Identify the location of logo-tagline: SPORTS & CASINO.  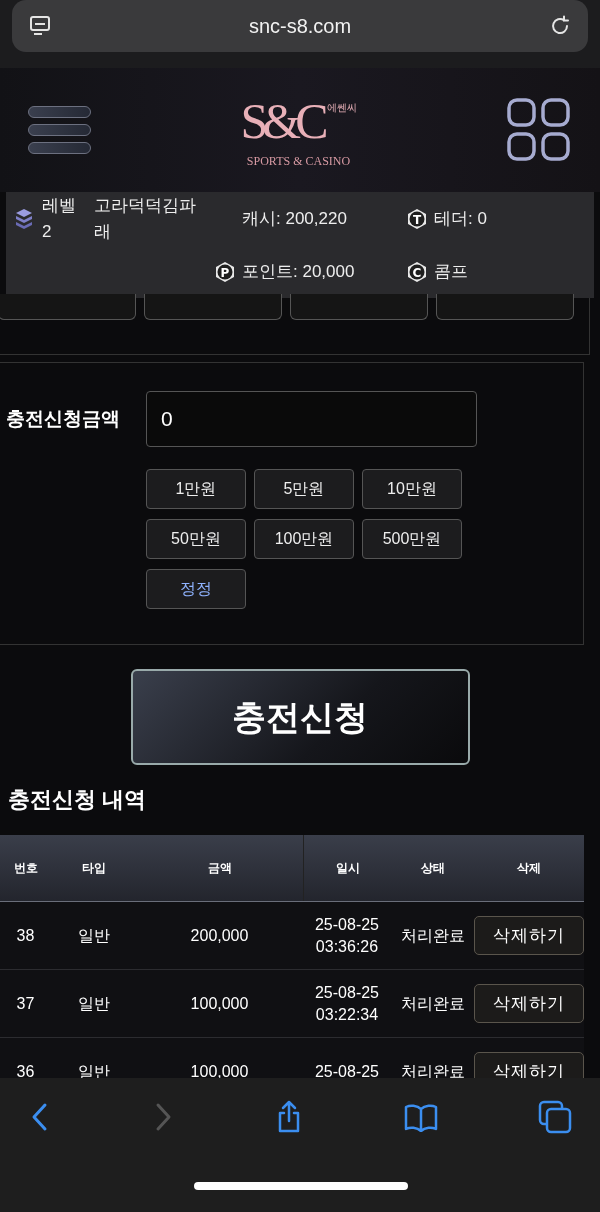
(298, 161).